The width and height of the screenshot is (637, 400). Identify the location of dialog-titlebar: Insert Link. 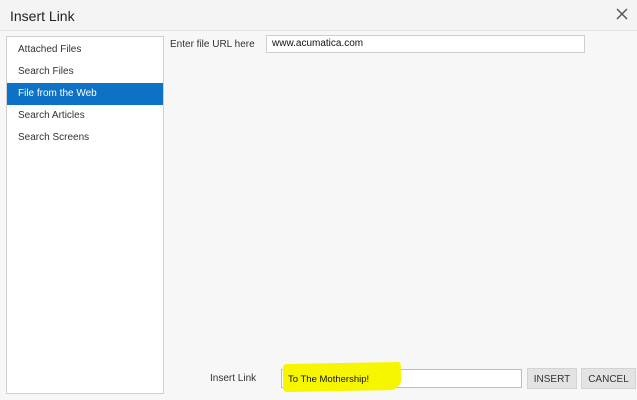
(318, 15).